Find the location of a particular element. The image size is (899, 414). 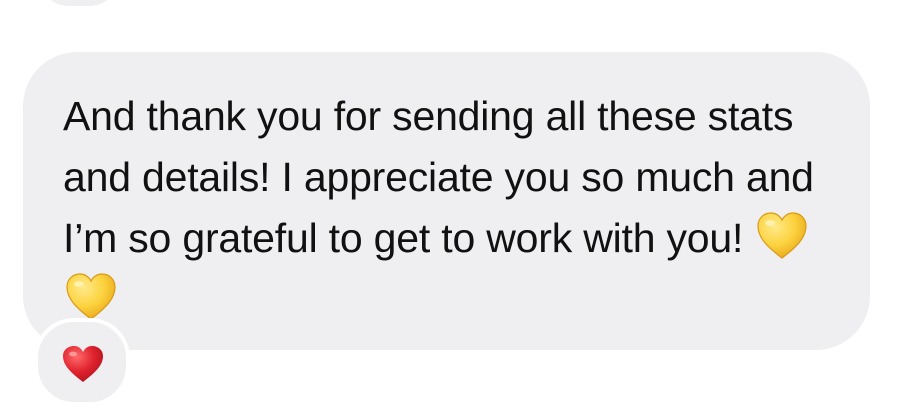

reaction-badge is located at coordinates (82, 362).